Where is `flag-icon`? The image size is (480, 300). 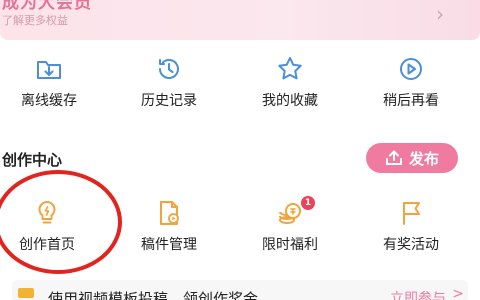 flag-icon is located at coordinates (411, 213).